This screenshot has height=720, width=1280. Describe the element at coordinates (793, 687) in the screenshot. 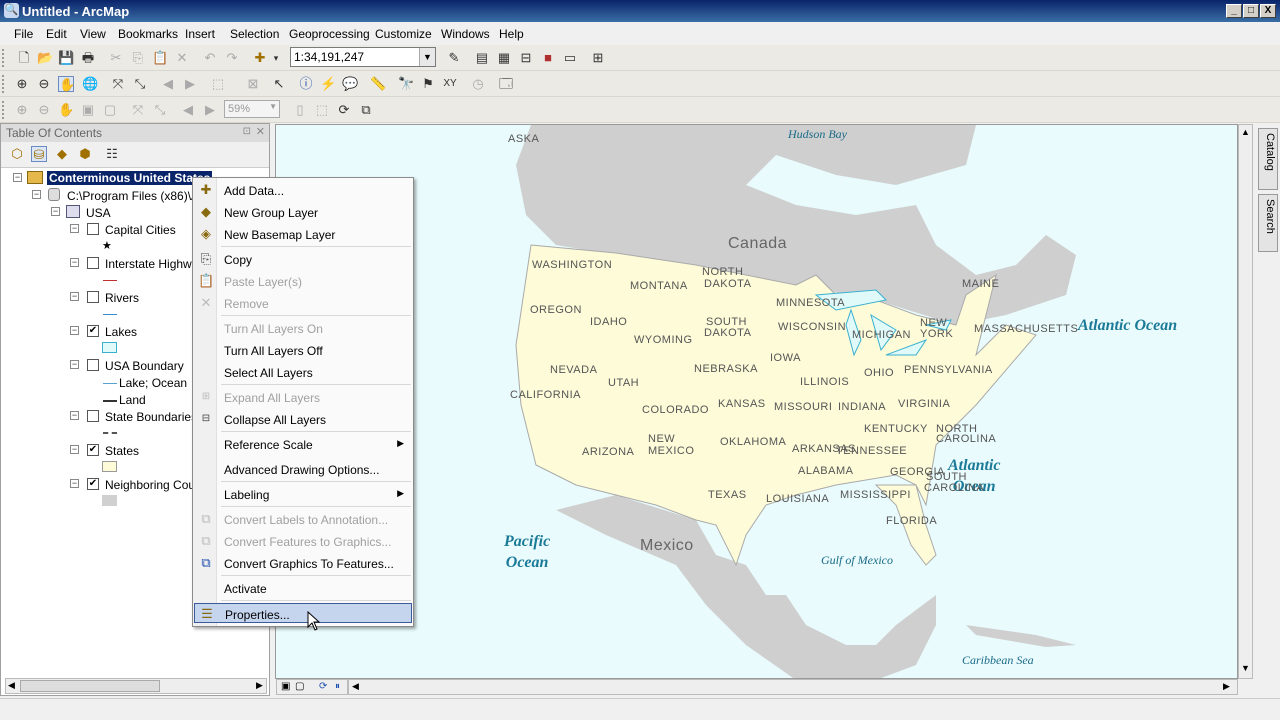

I see `map-horizontal-scrollbar: ◀ ▶` at that location.